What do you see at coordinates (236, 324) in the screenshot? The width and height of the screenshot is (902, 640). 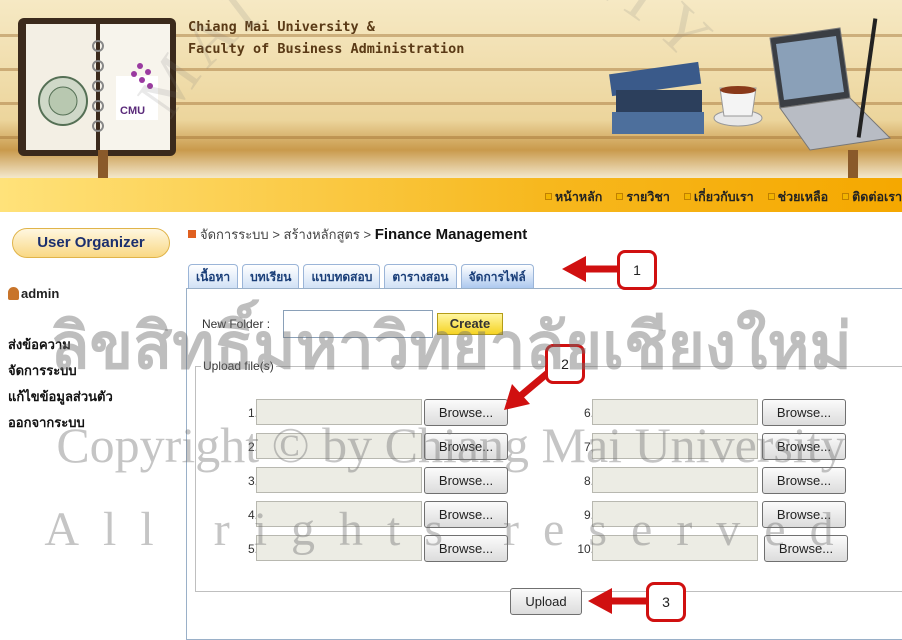 I see `new-folder-label: New Folder :` at bounding box center [236, 324].